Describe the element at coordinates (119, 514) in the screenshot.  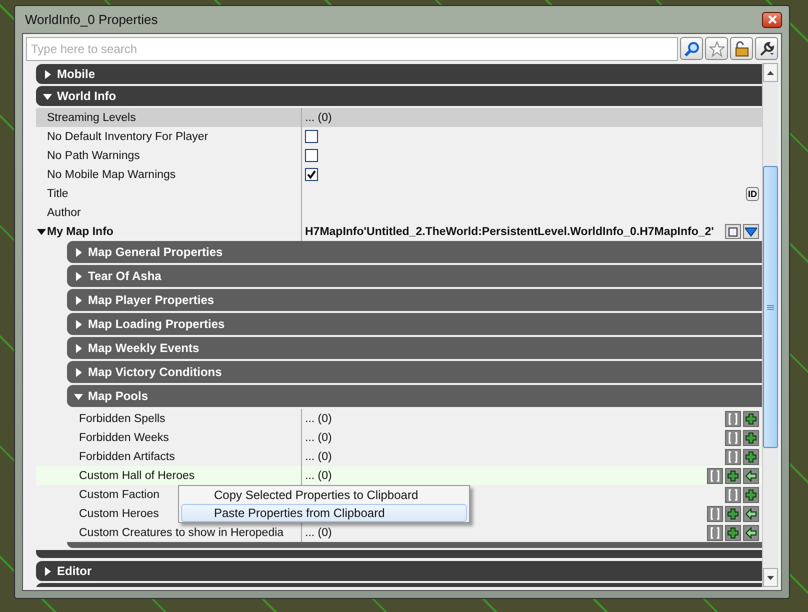
I see `property-name: Custom Heroes` at that location.